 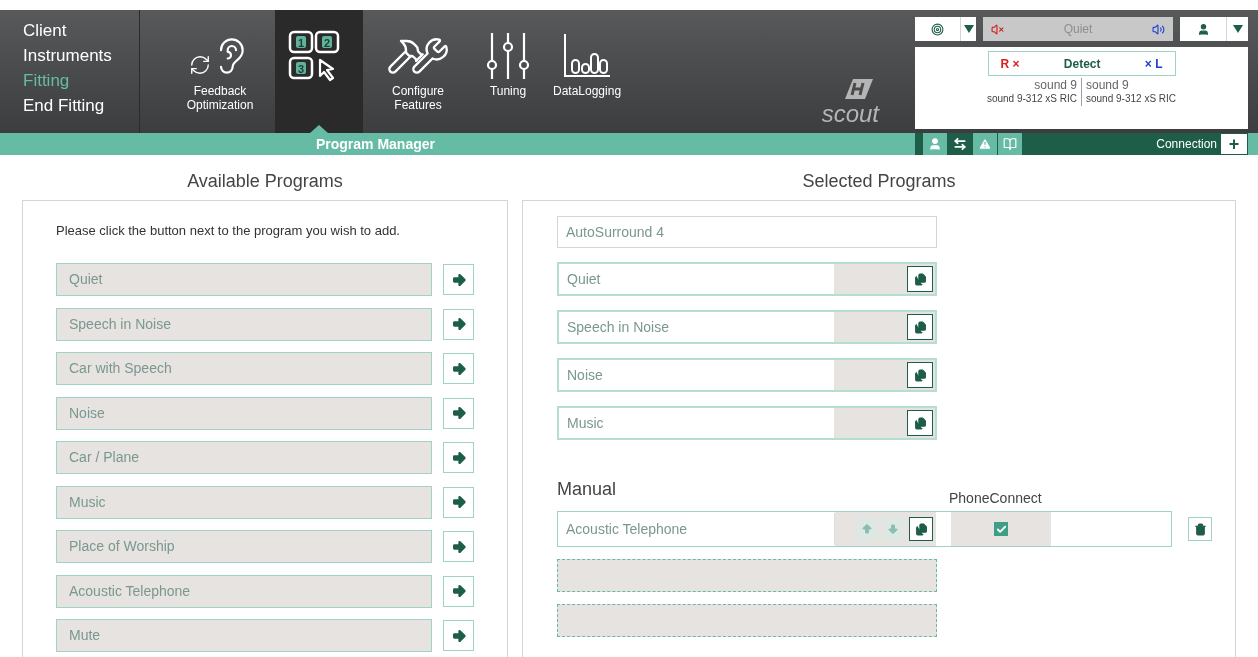 I want to click on module-tab: DataLogging, so click(x=587, y=71).